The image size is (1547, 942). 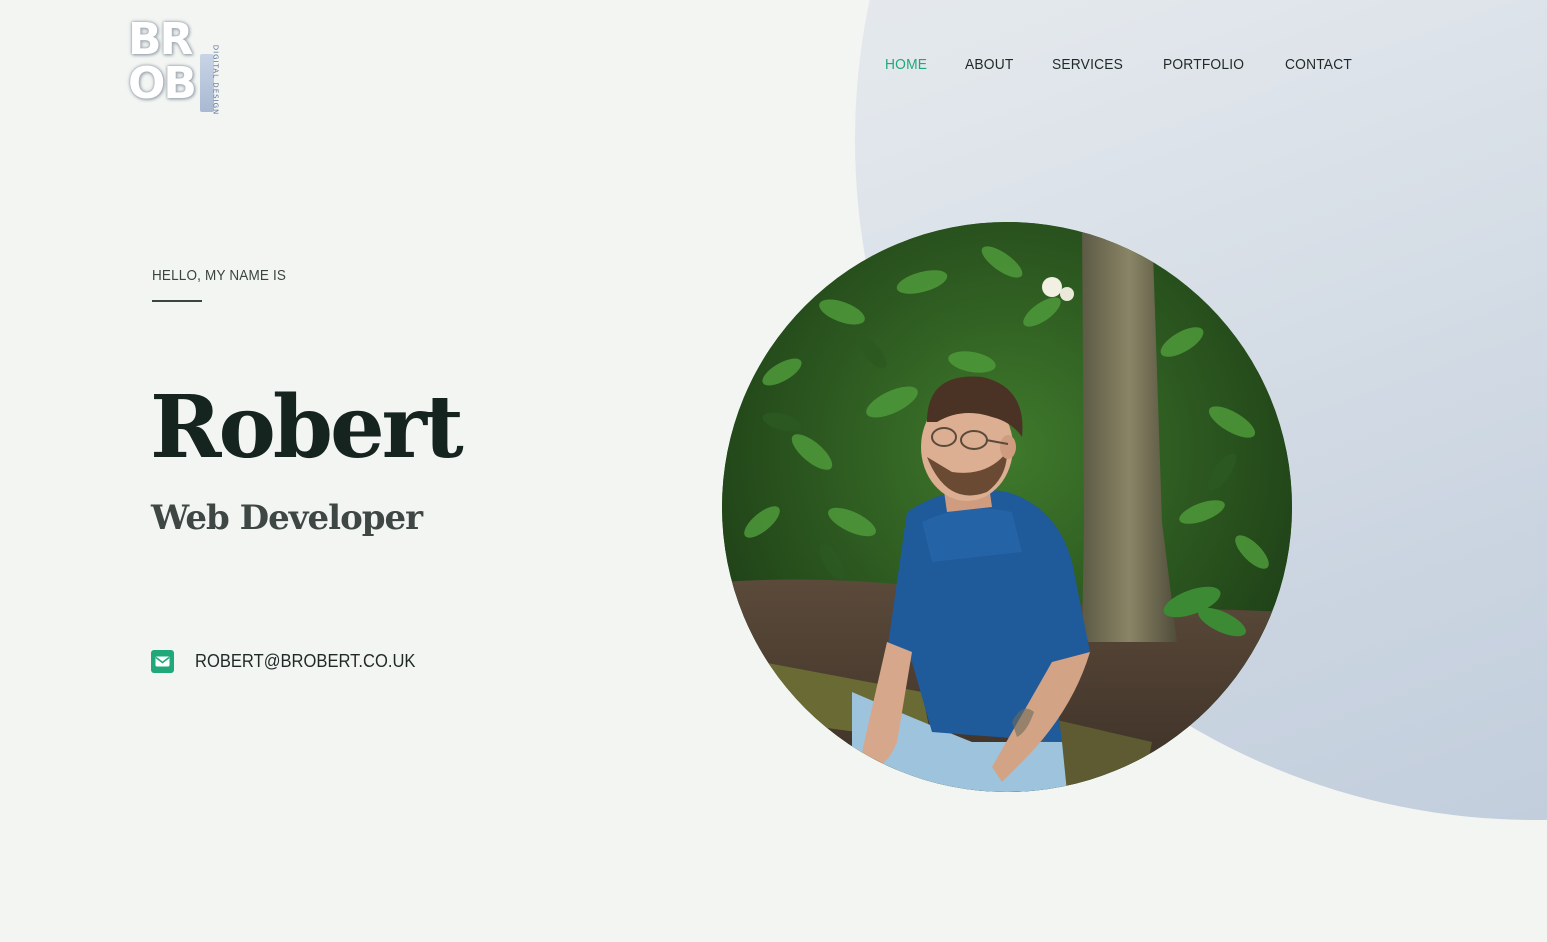 I want to click on email-link: ROBERT@BROBERT.CO.UK, so click(x=305, y=661).